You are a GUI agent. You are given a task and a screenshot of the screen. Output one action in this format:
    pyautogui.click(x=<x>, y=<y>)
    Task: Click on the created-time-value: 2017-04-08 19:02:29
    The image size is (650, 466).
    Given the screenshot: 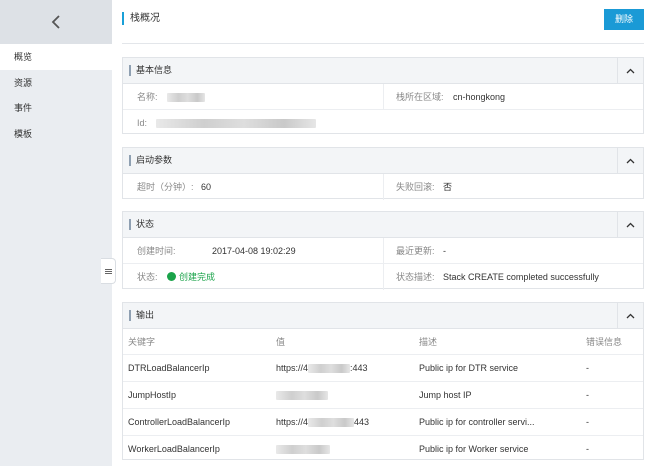 What is the action you would take?
    pyautogui.click(x=254, y=251)
    